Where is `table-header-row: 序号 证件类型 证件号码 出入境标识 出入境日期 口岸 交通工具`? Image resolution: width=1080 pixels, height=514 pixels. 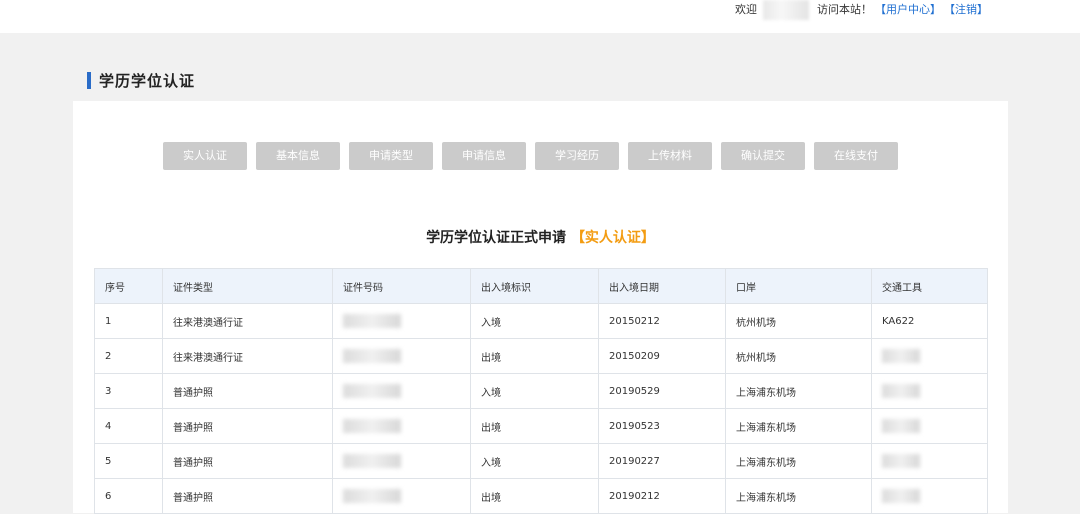
table-header-row: 序号 证件类型 证件号码 出入境标识 出入境日期 口岸 交通工具 is located at coordinates (541, 286).